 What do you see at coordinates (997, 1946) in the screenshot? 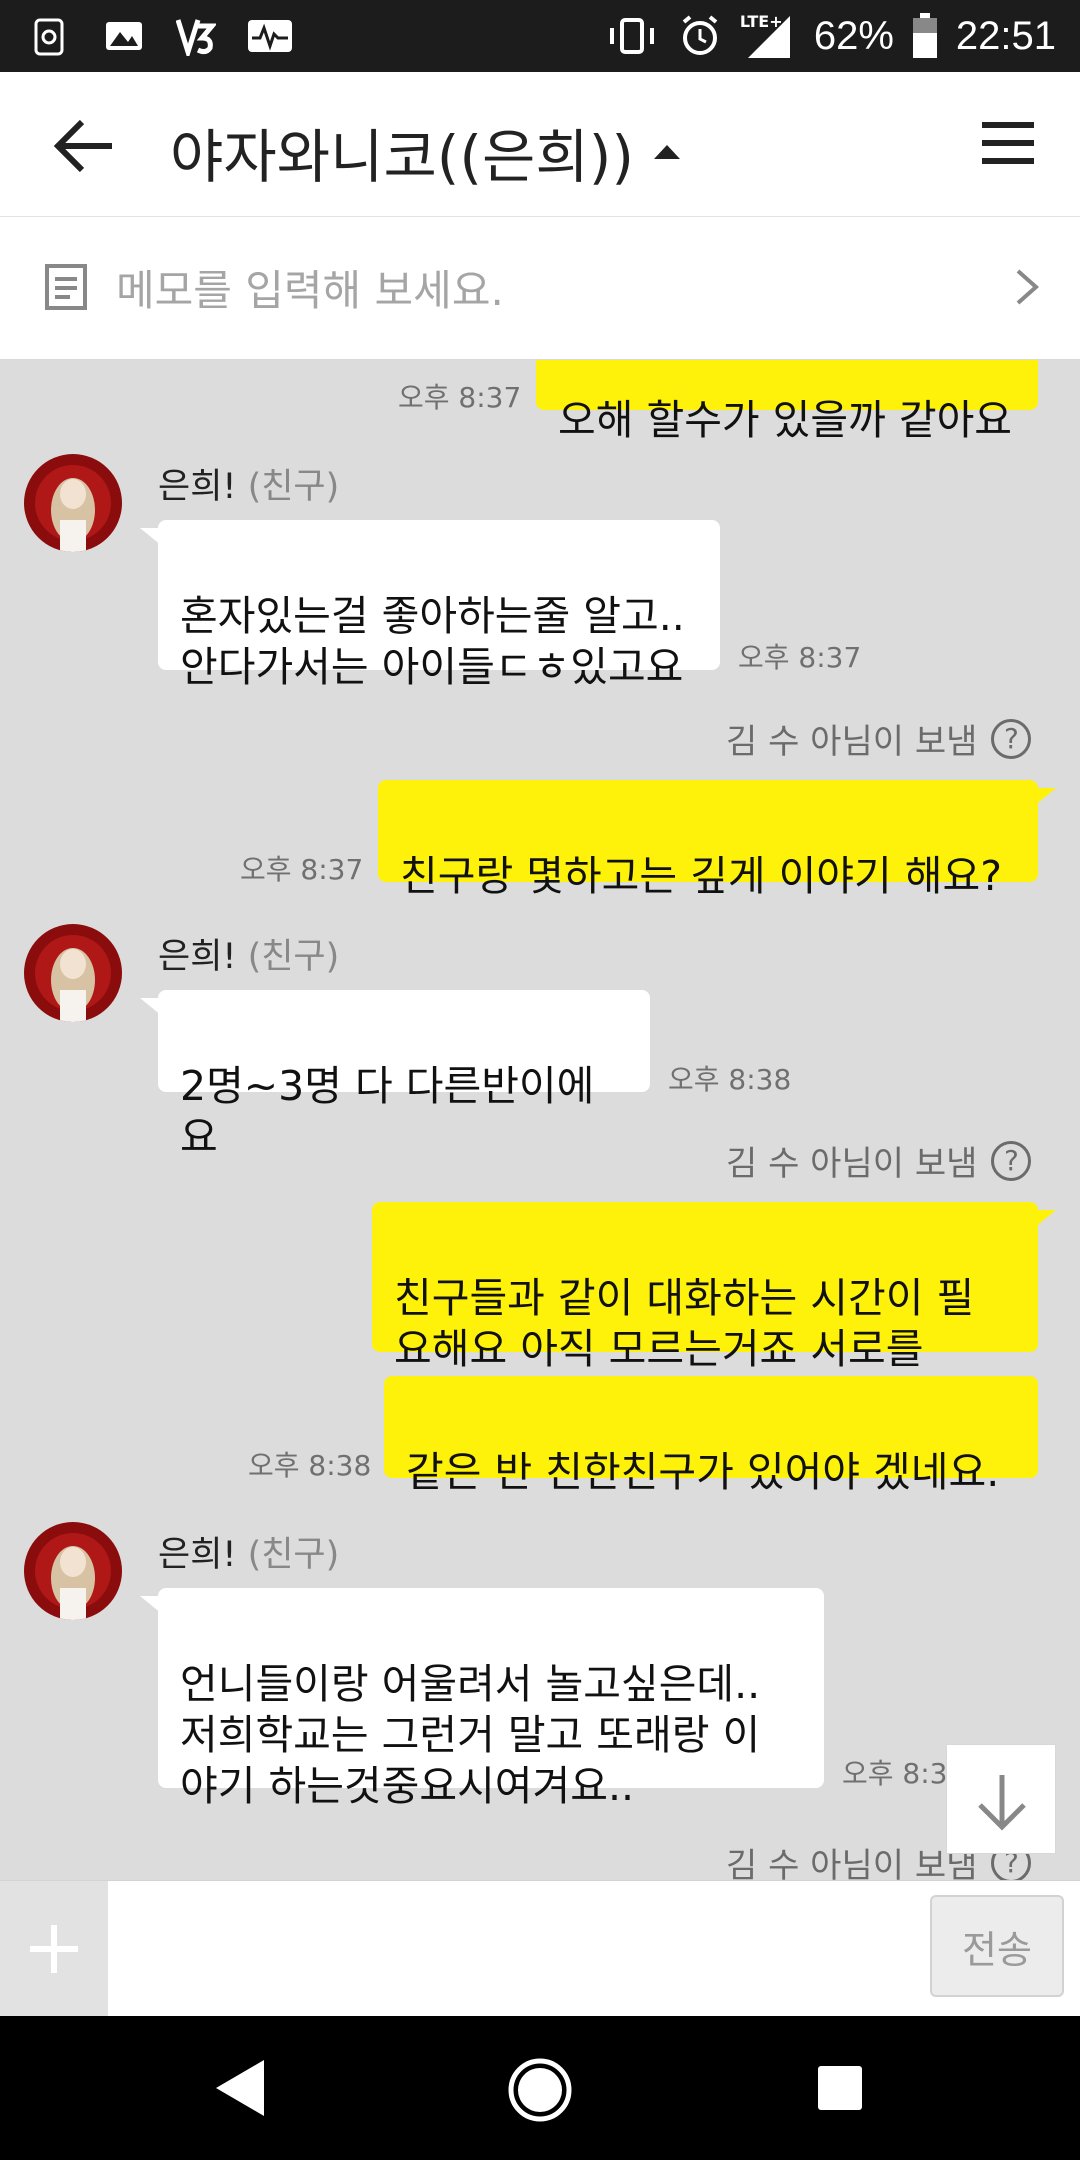
I see `send-button: 전송` at bounding box center [997, 1946].